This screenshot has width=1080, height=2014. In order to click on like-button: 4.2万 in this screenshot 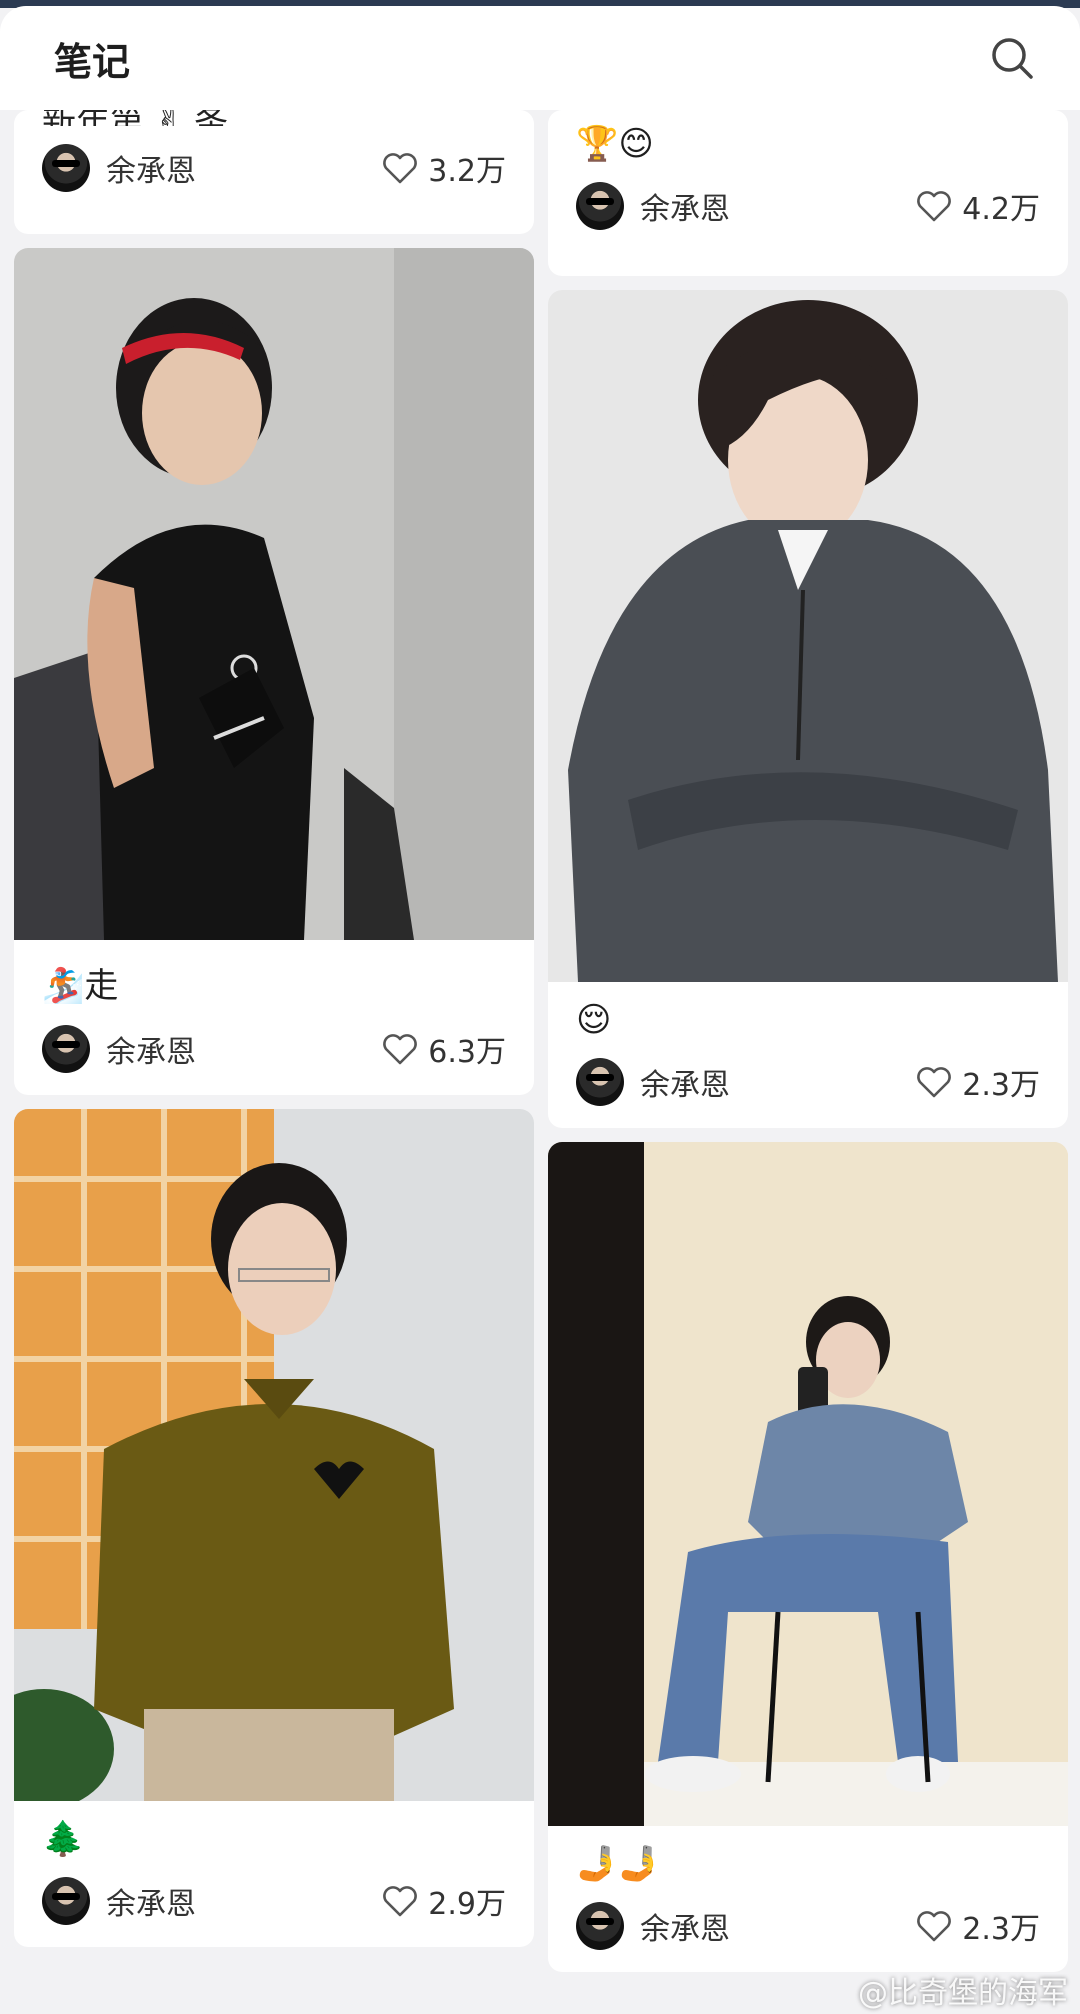, I will do `click(978, 206)`.